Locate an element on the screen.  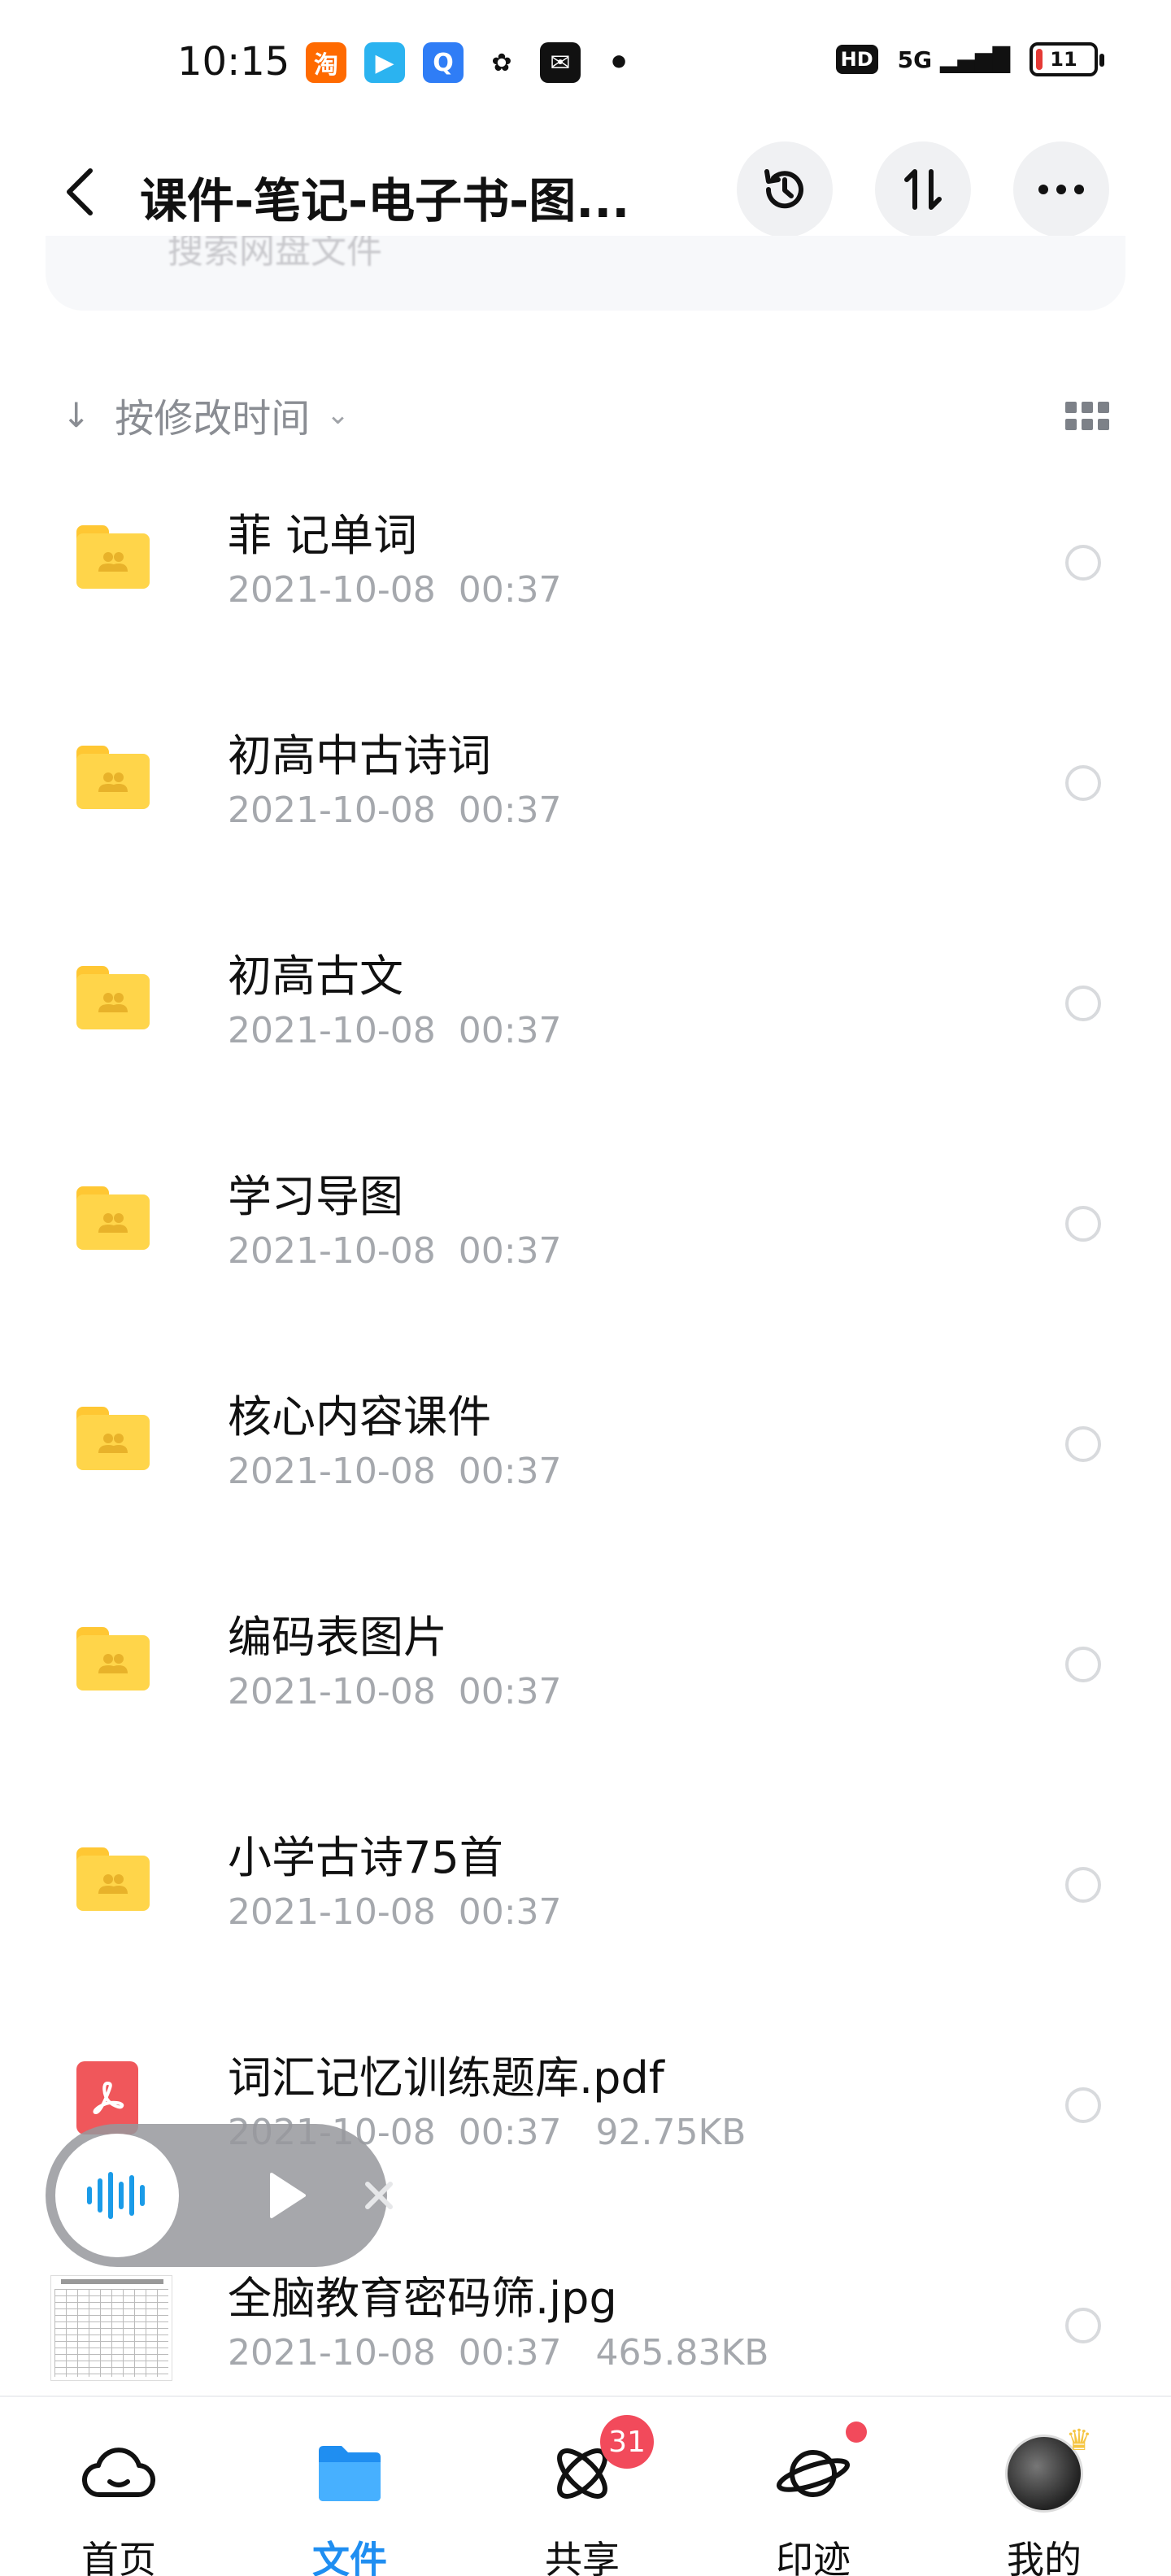
more-button is located at coordinates (1061, 189).